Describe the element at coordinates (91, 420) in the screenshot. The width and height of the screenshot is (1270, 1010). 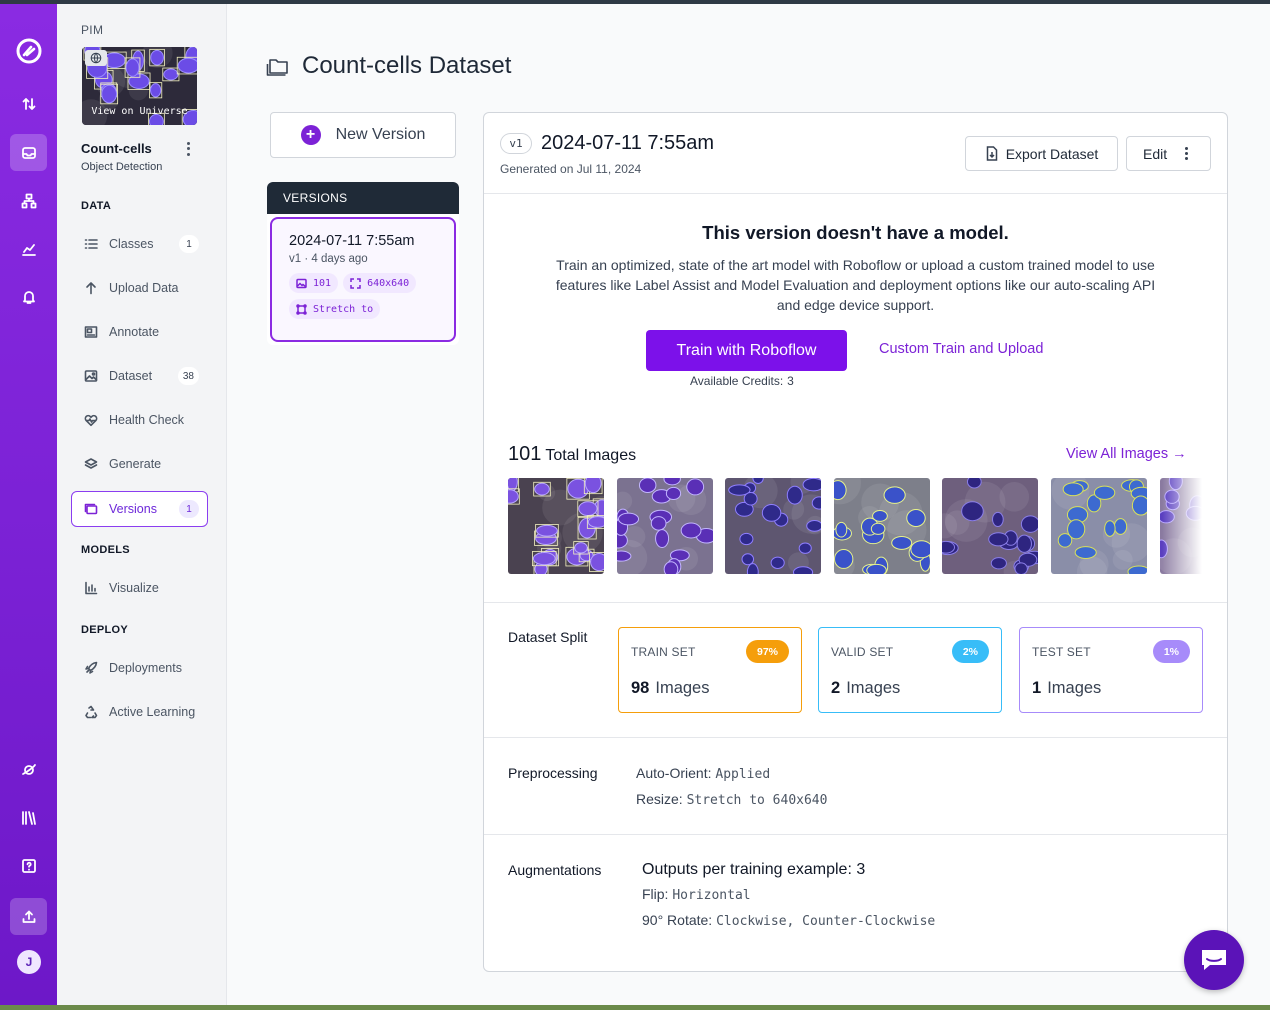
I see `heartbeat-icon` at that location.